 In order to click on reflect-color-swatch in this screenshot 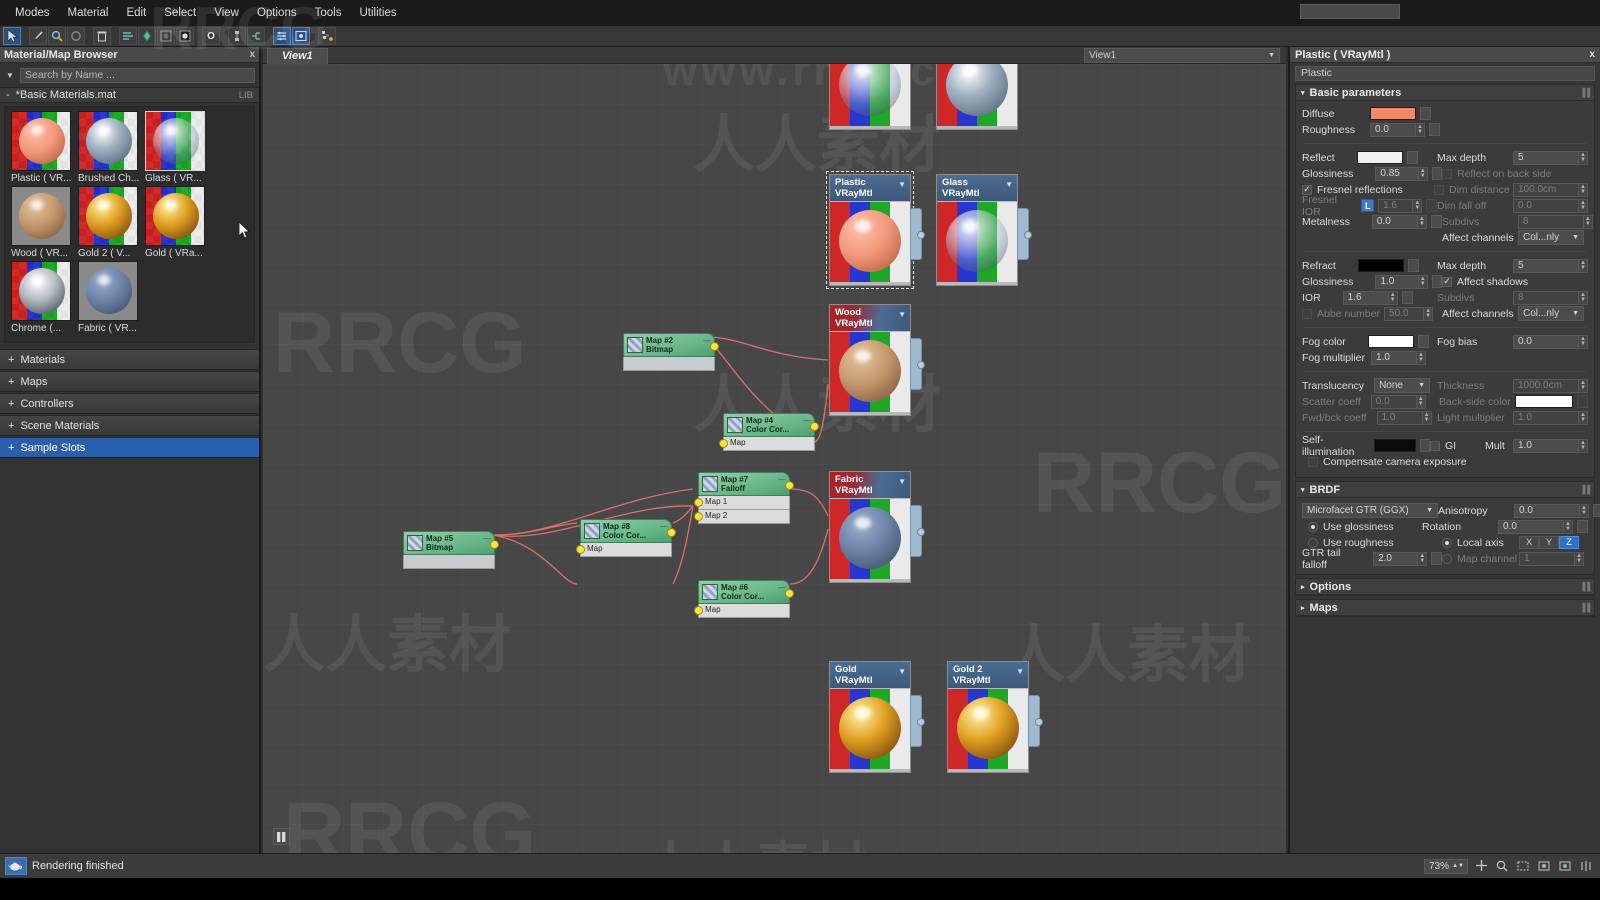, I will do `click(1379, 157)`.